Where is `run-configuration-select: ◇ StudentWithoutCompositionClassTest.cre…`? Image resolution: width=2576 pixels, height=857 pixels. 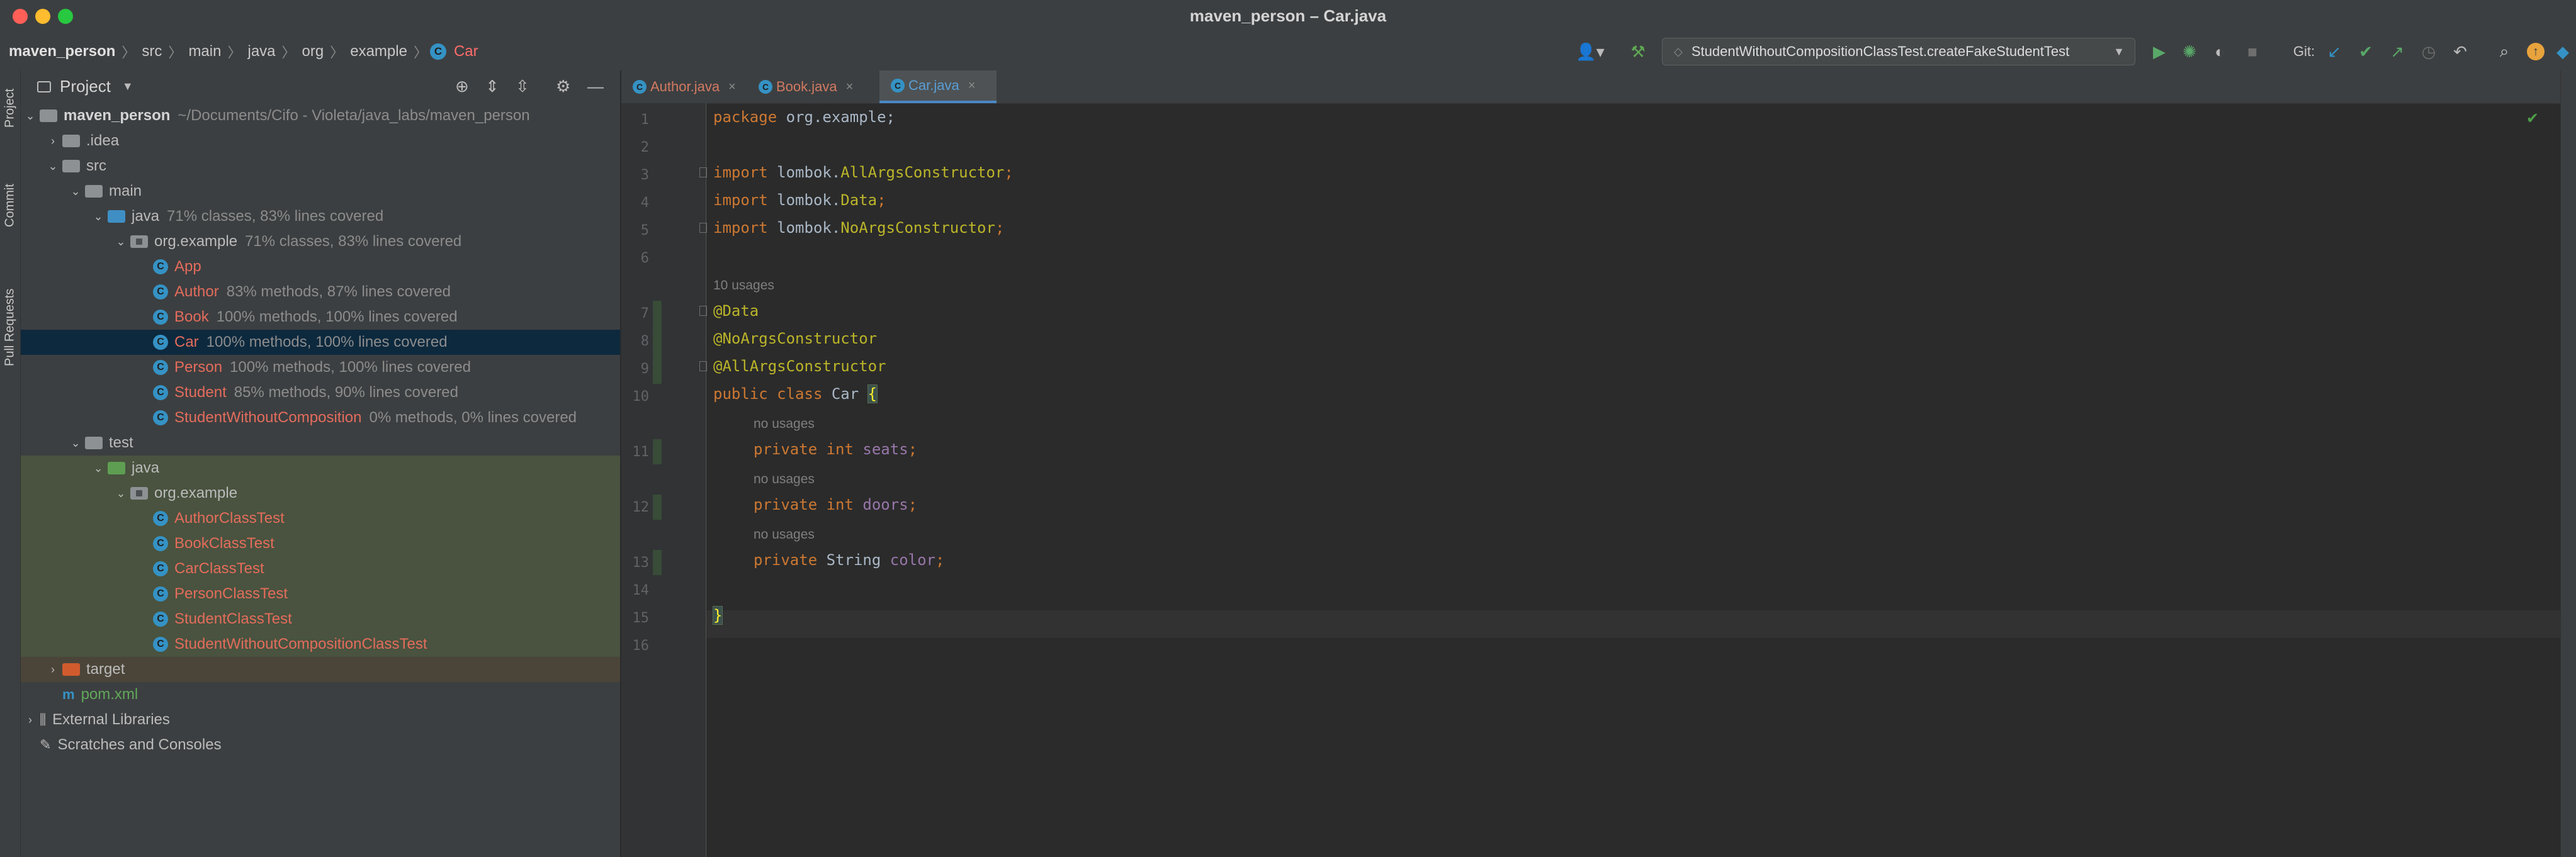 run-configuration-select: ◇ StudentWithoutCompositionClassTest.cre… is located at coordinates (1898, 52).